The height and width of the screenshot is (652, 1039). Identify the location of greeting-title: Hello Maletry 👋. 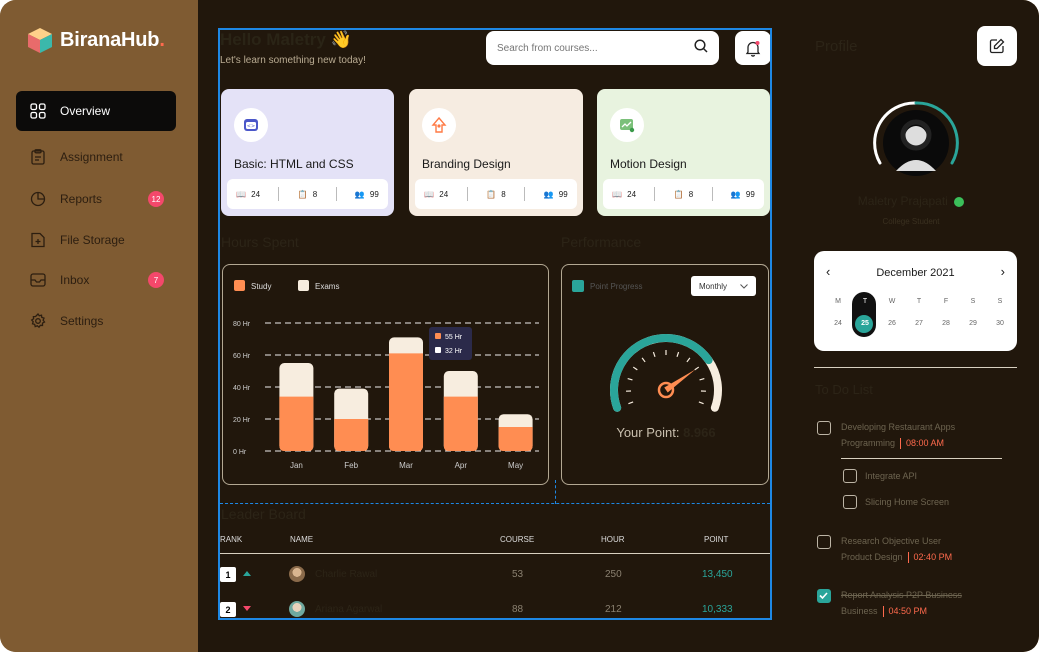
(286, 39).